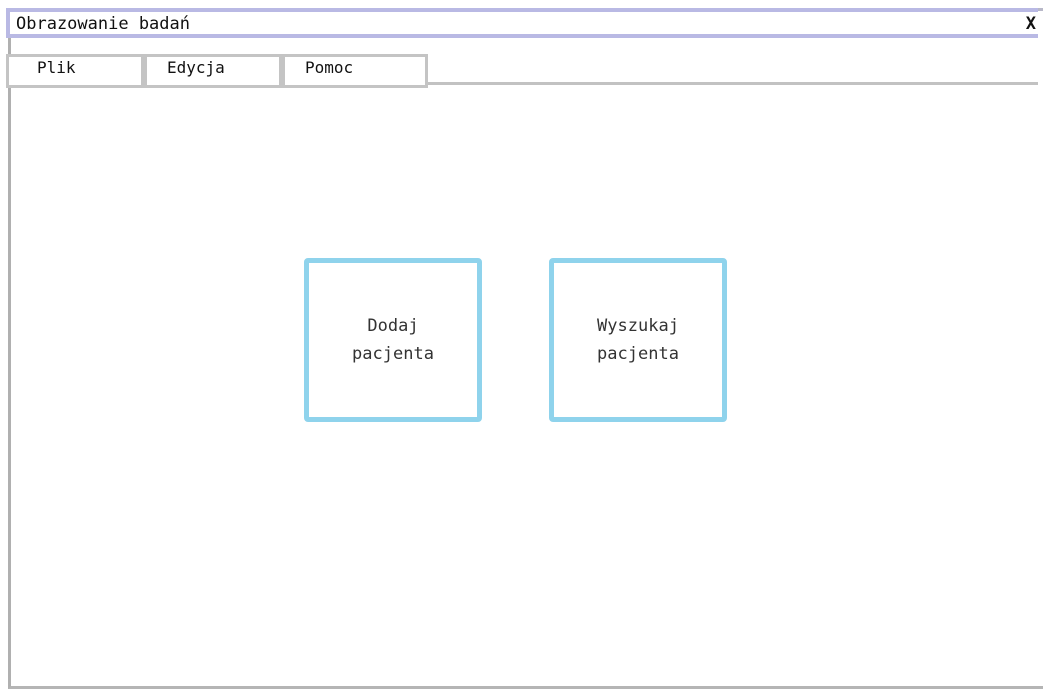  Describe the element at coordinates (75, 71) in the screenshot. I see `menu-item-plik: Plik` at that location.